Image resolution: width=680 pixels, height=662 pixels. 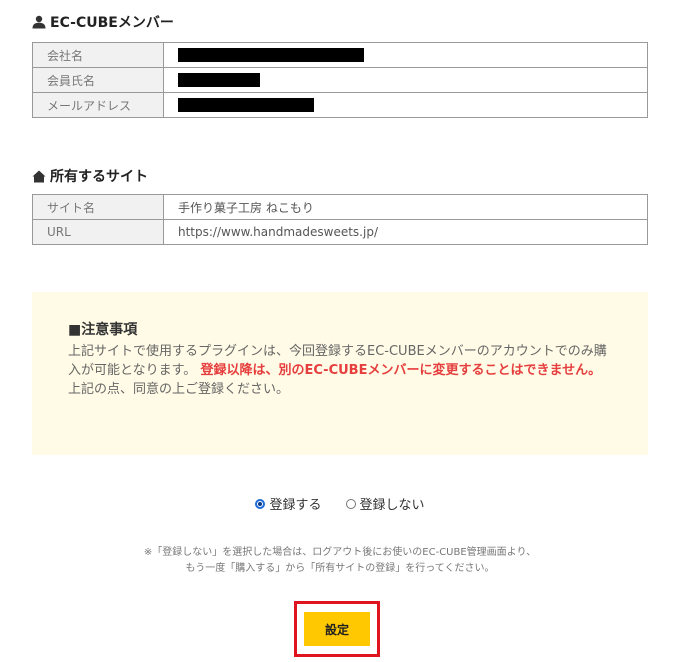 I want to click on registration-radio-group: 登録する 登録しない, so click(x=340, y=503).